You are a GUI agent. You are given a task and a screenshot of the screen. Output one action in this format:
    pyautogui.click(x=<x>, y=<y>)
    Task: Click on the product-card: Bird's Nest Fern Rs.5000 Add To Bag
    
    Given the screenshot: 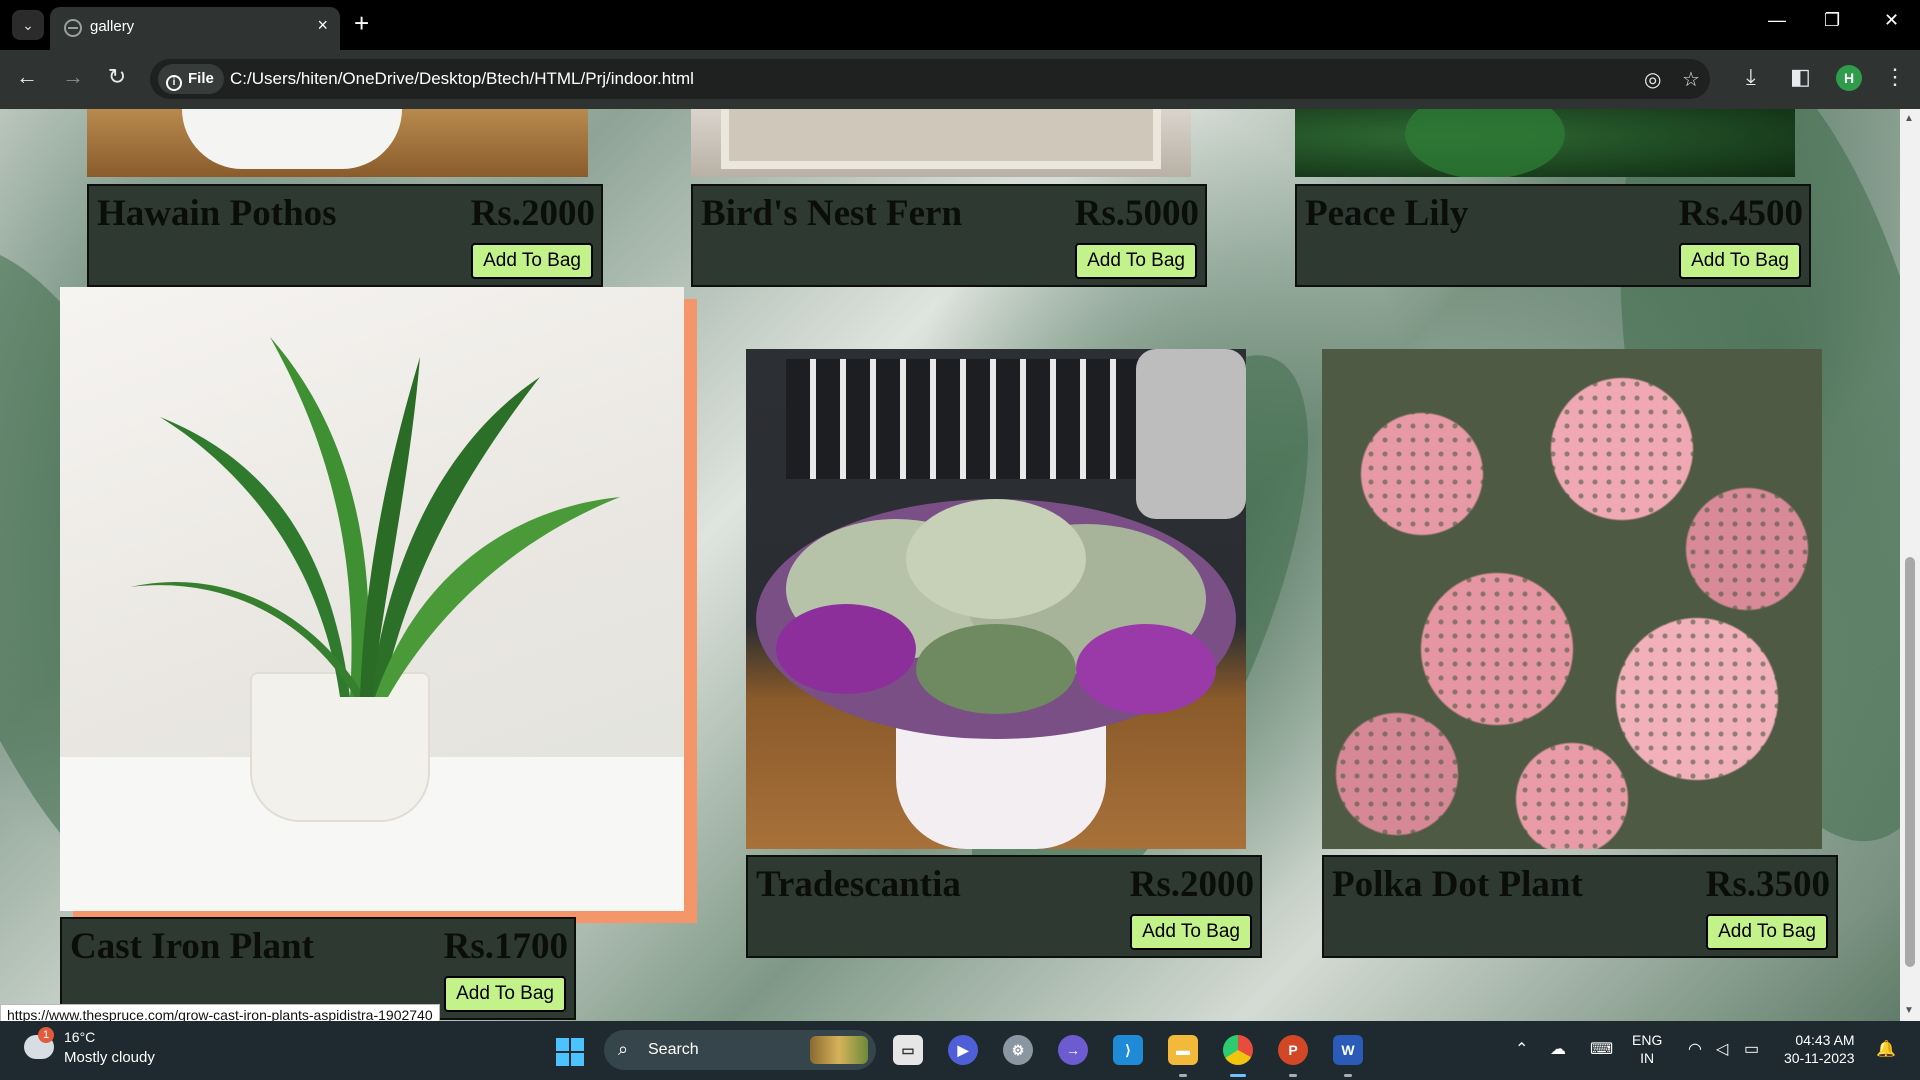 What is the action you would take?
    pyautogui.click(x=949, y=235)
    